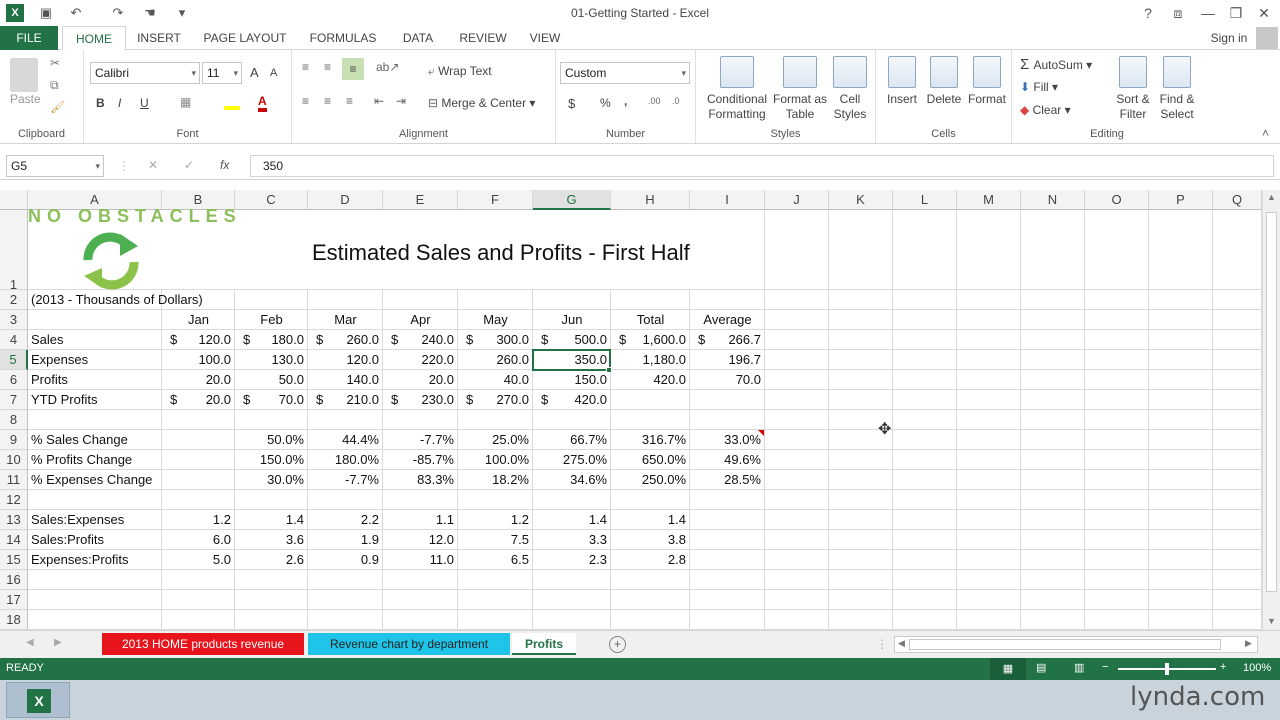 Image resolution: width=1280 pixels, height=720 pixels. Describe the element at coordinates (1264, 13) in the screenshot. I see `close-icon: ✕` at that location.